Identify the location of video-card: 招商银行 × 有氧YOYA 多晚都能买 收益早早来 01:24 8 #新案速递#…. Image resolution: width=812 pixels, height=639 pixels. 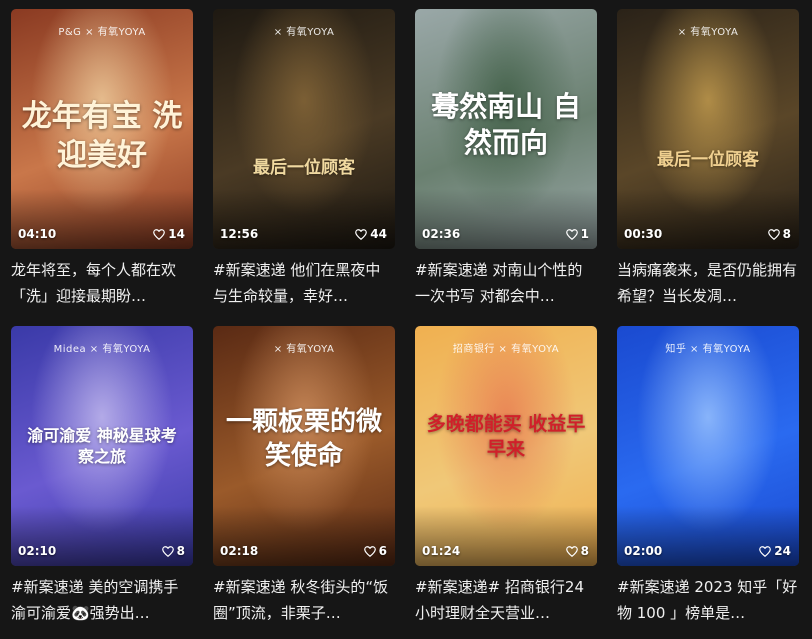
(506, 476).